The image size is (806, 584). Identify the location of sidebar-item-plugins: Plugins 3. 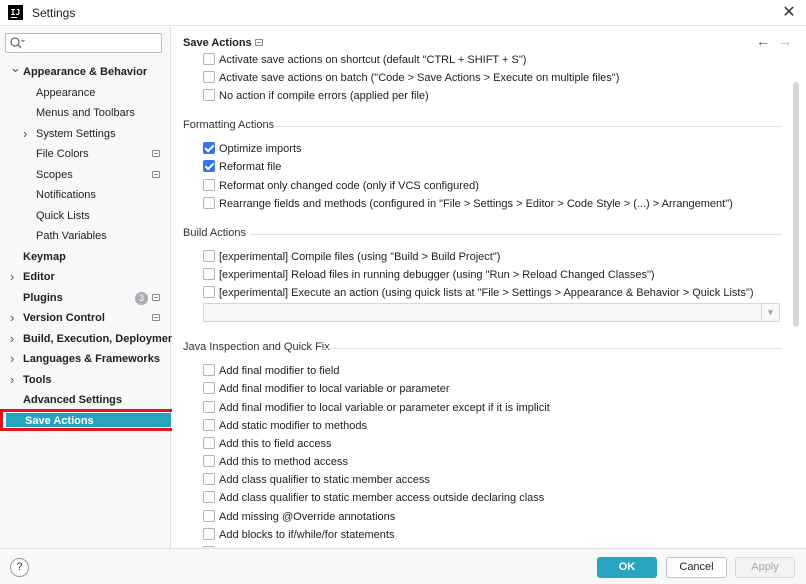
(85, 298).